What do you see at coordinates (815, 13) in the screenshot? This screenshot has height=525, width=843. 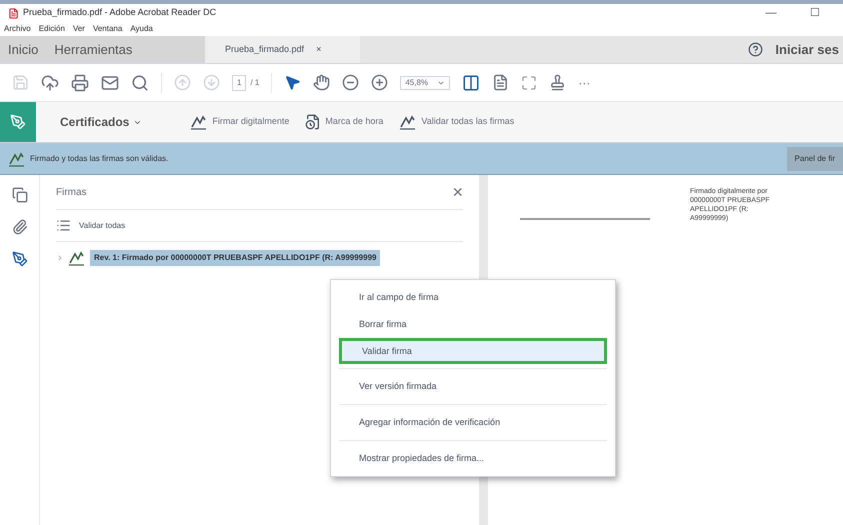 I see `window-control-button: ☐` at bounding box center [815, 13].